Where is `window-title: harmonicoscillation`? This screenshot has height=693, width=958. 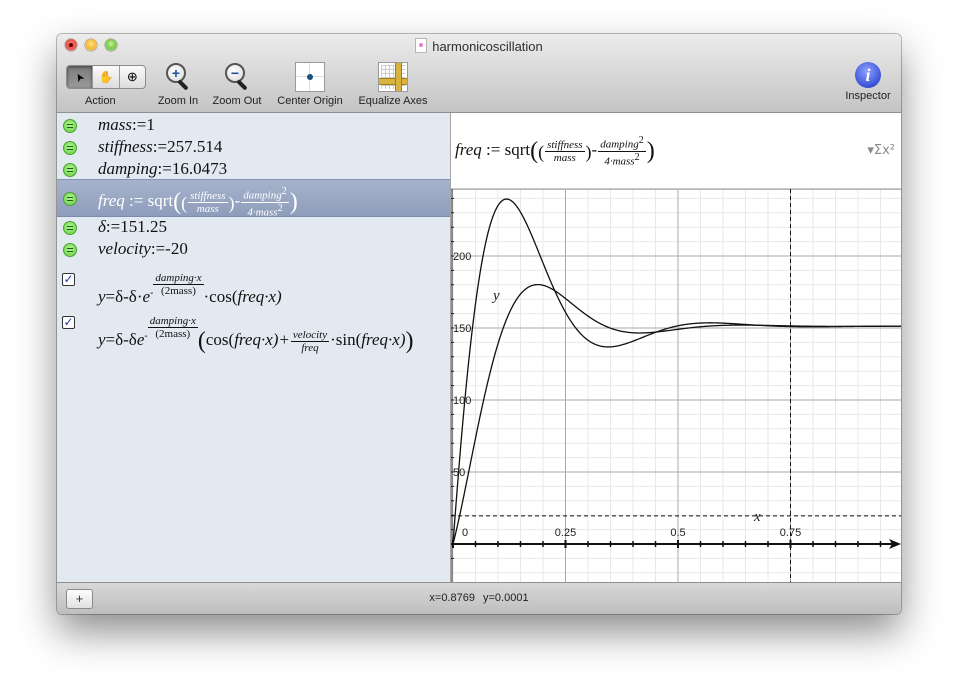
window-title: harmonicoscillation is located at coordinates (479, 46).